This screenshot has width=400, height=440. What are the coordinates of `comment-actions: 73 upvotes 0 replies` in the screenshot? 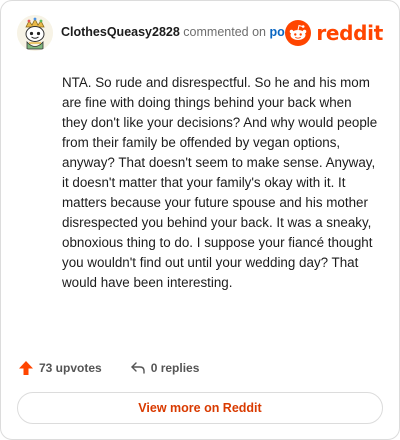 It's located at (108, 368).